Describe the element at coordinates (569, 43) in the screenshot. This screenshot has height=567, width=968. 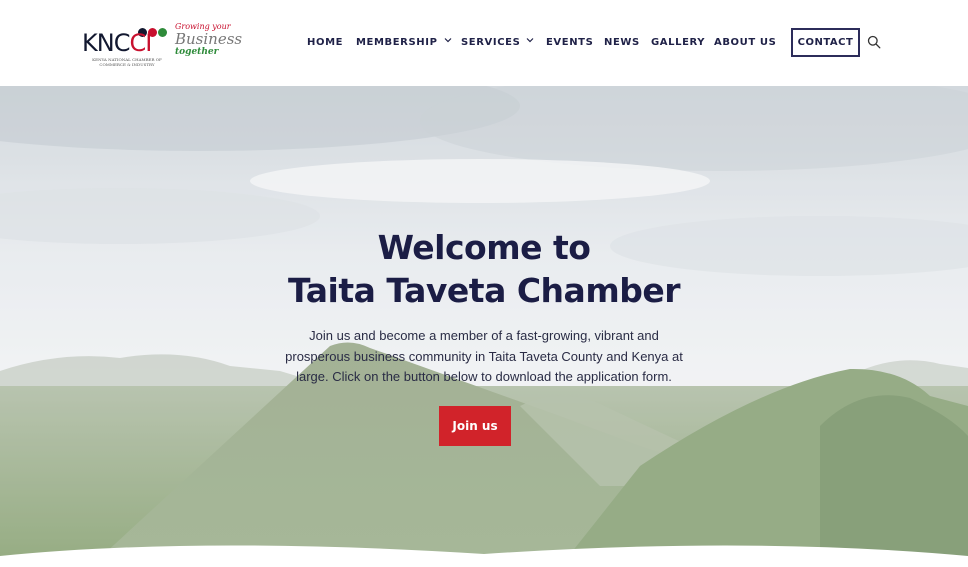
I see `nav-item-events: EVENTS` at that location.